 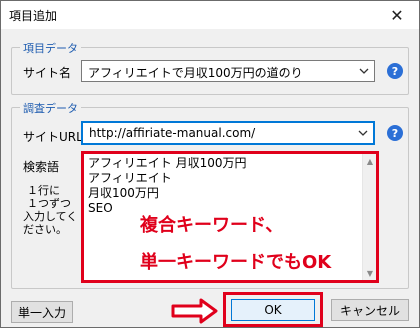 I want to click on keyword-line: 月収100万円, so click(x=123, y=193).